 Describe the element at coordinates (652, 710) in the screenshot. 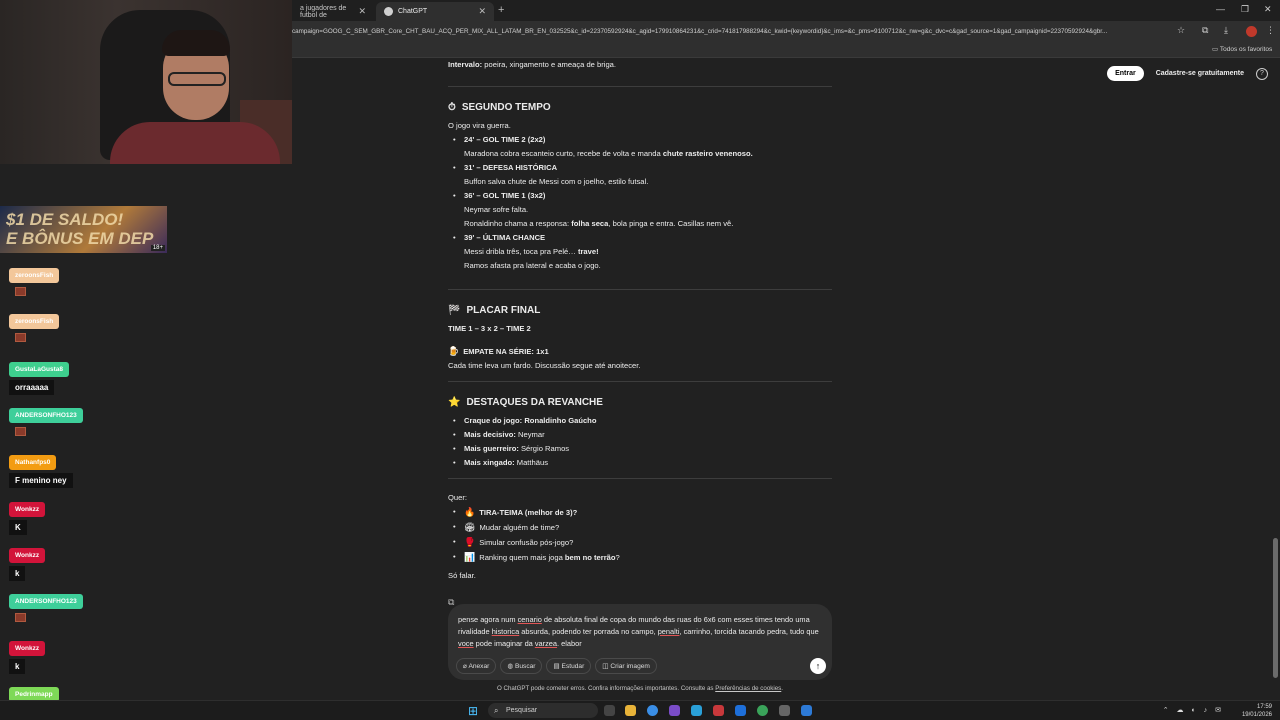

I see `chrome-icon` at that location.